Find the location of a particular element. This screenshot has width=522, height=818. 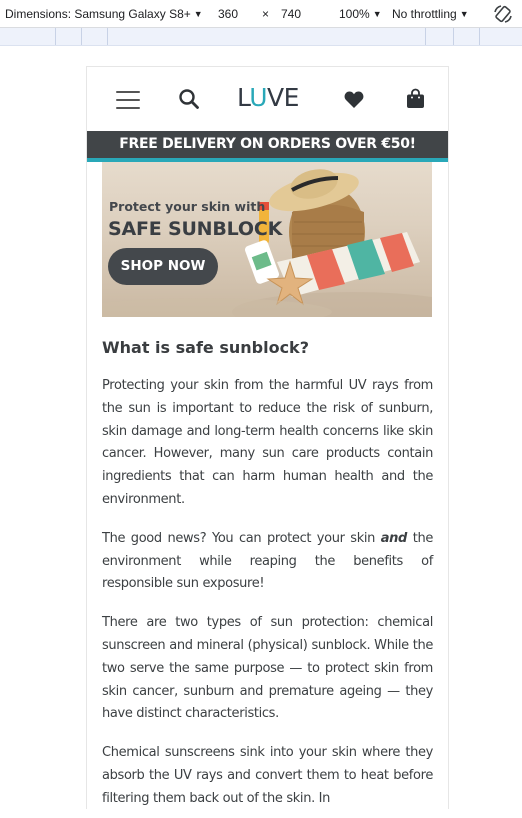

logo-part-1: L is located at coordinates (243, 97).